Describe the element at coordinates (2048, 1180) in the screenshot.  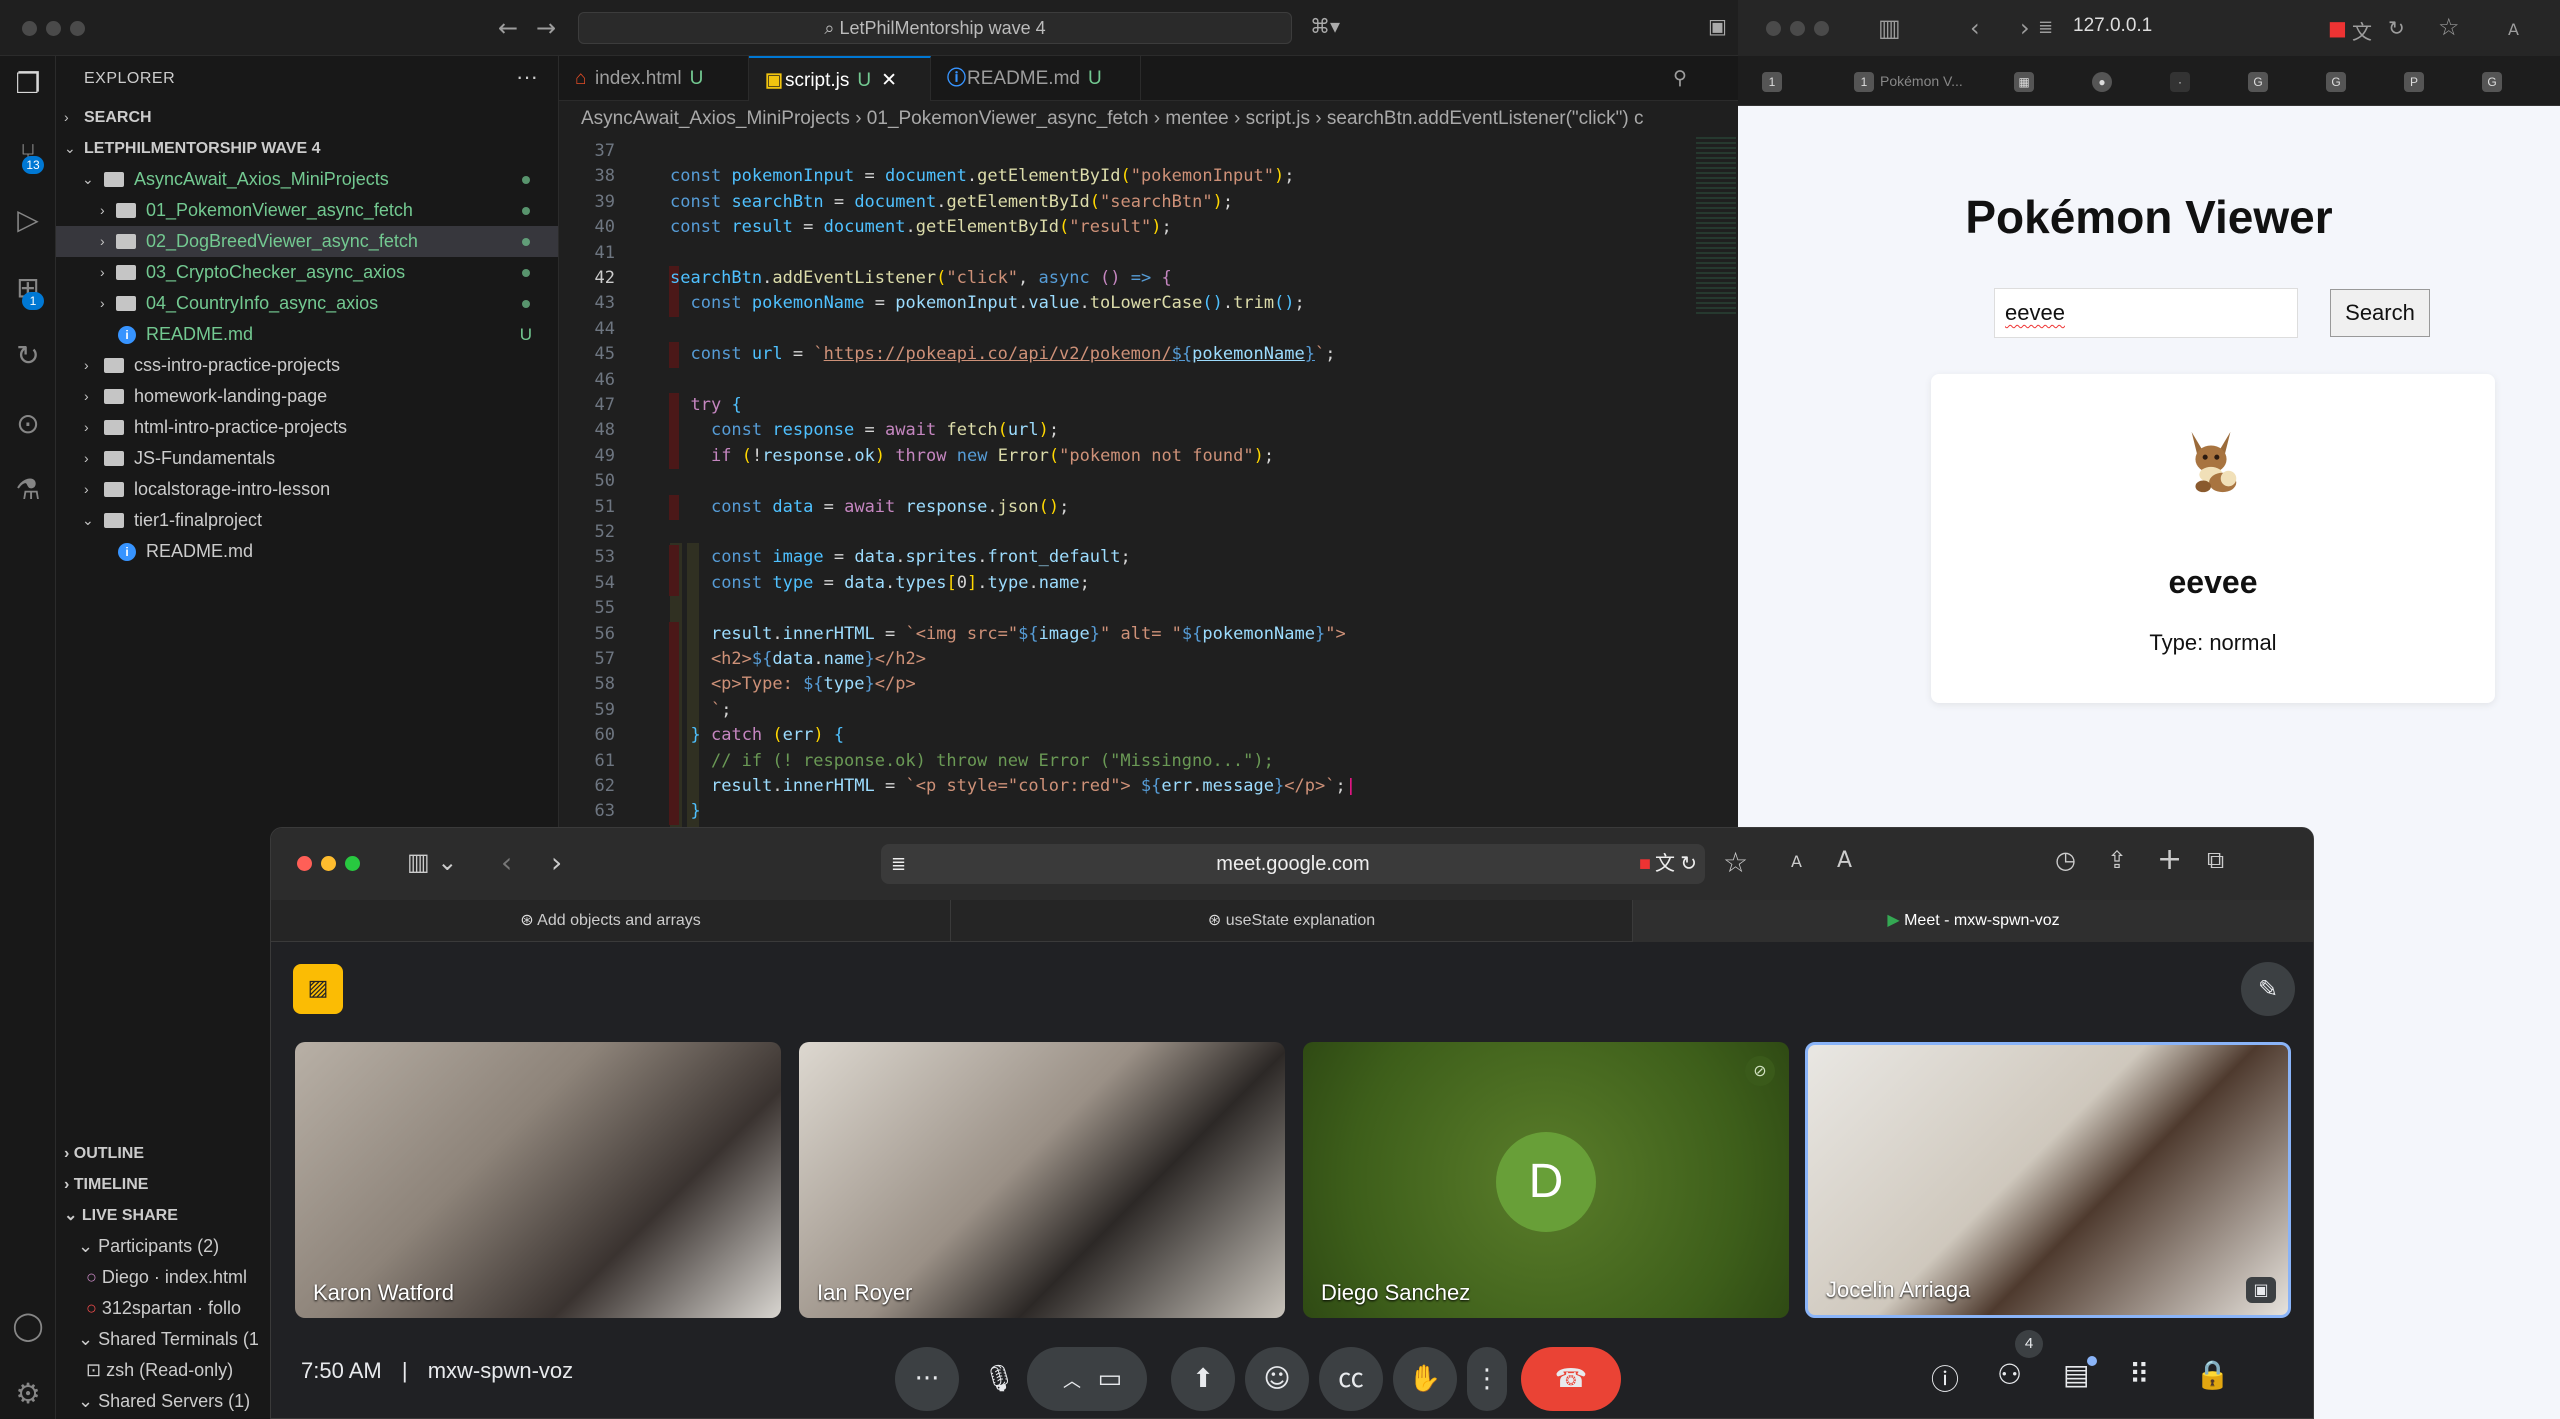
I see `participant-tile: Jocelin Arriaga ▣` at that location.